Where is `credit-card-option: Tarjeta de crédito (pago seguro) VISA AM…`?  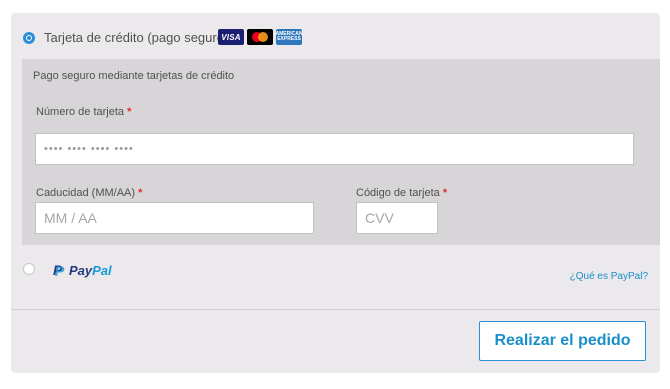 credit-card-option: Tarjeta de crédito (pago seguro) VISA AM… is located at coordinates (335, 36).